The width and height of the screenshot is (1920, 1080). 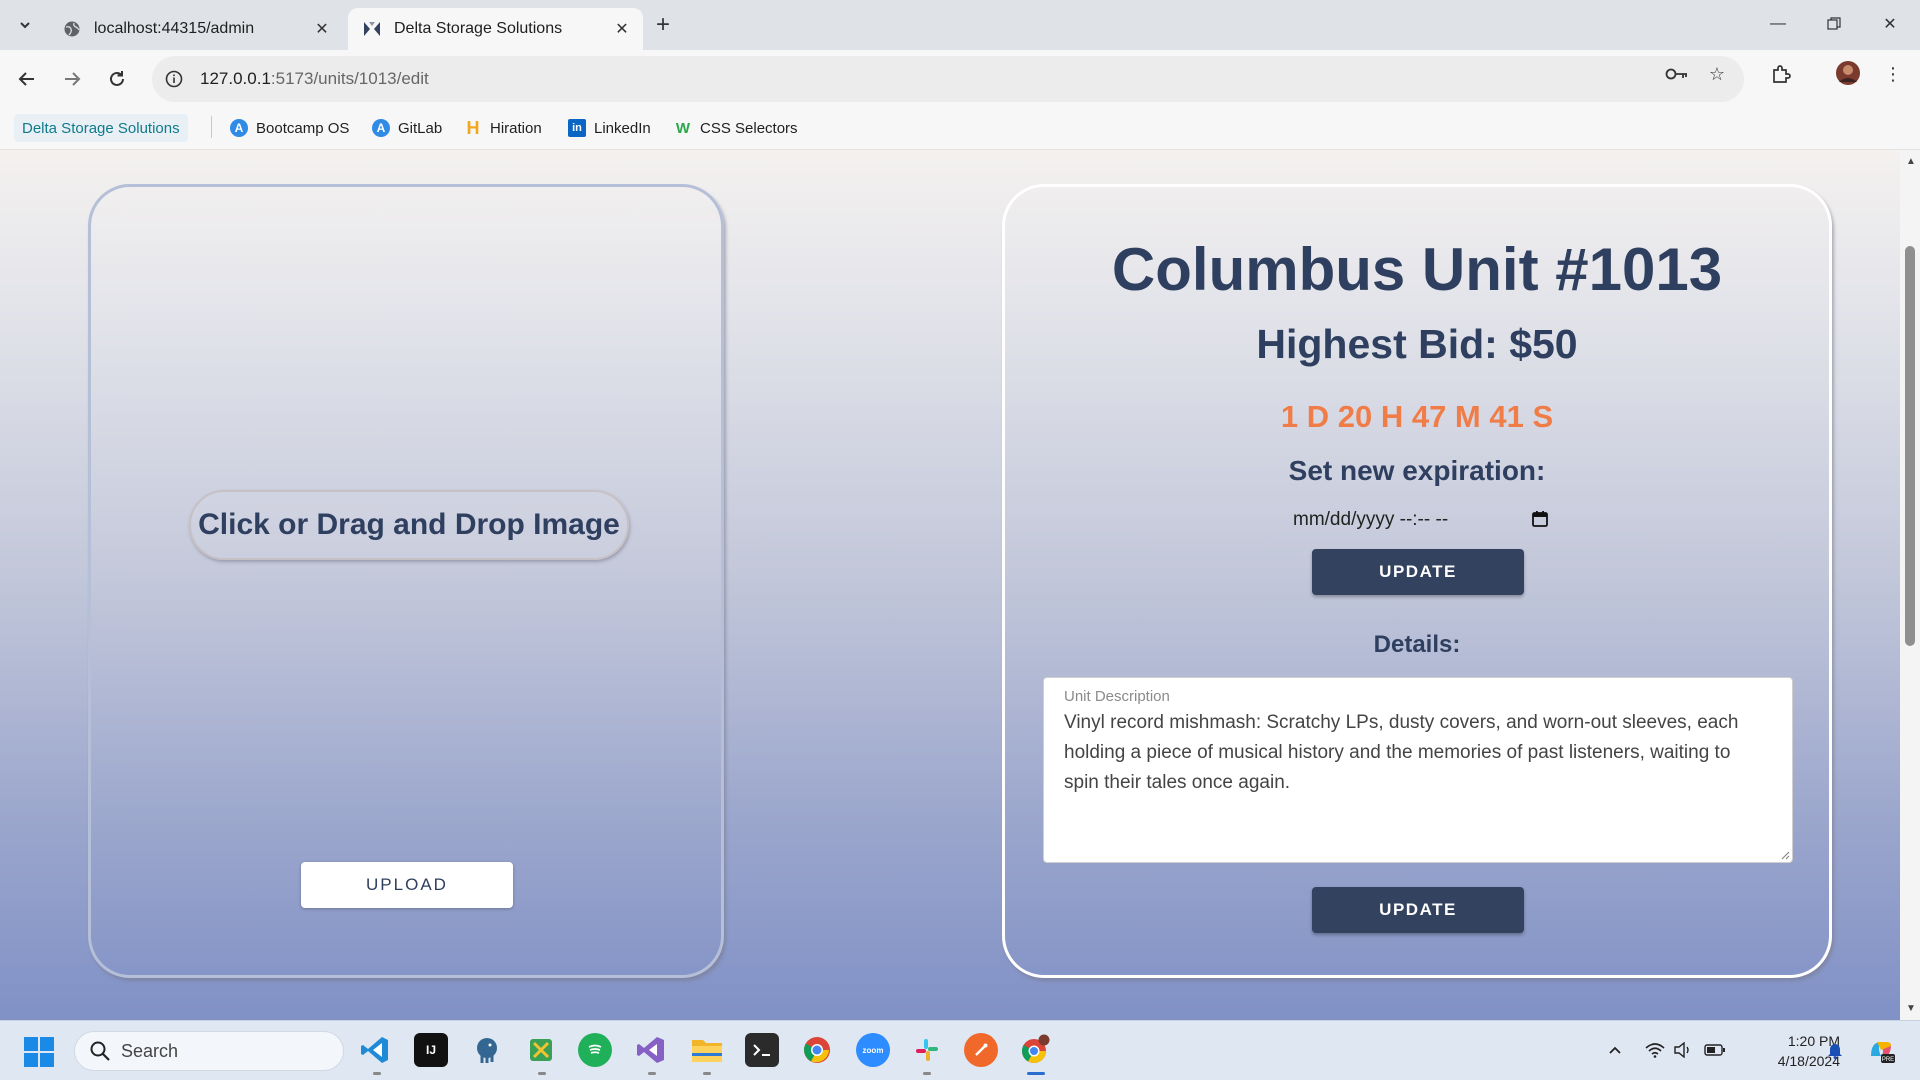 I want to click on wifi-icon, so click(x=1655, y=1050).